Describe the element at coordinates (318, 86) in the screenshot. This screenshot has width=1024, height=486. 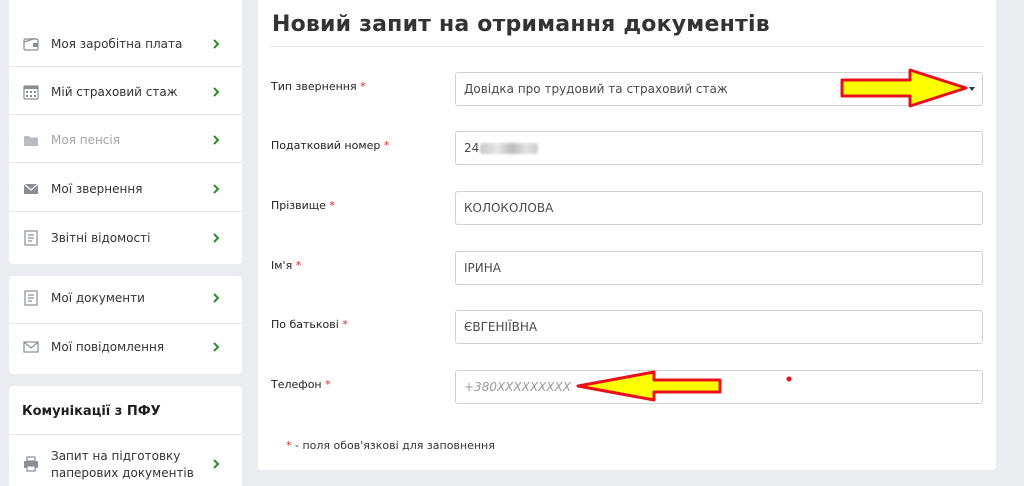
I see `request-type-label: Тип звернення *` at that location.